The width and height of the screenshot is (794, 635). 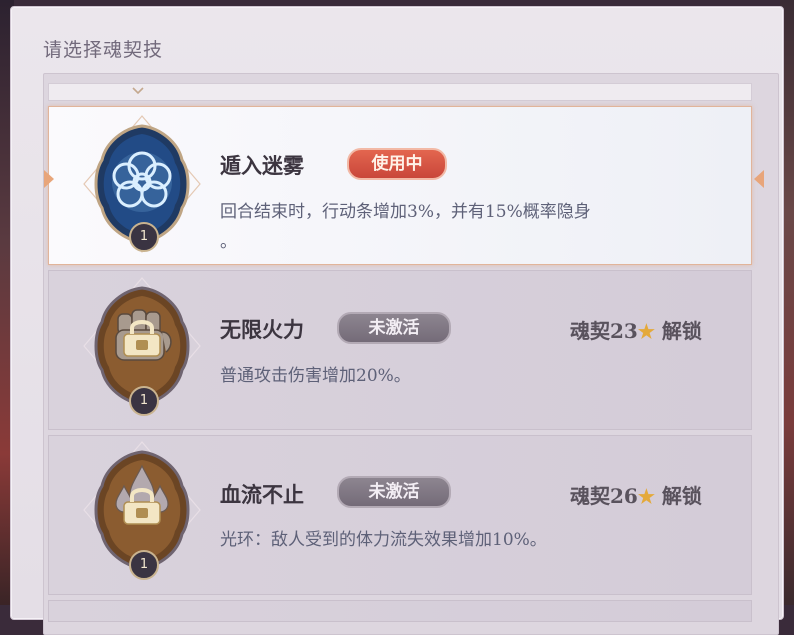 I want to click on skill-card-next-partial, so click(x=400, y=611).